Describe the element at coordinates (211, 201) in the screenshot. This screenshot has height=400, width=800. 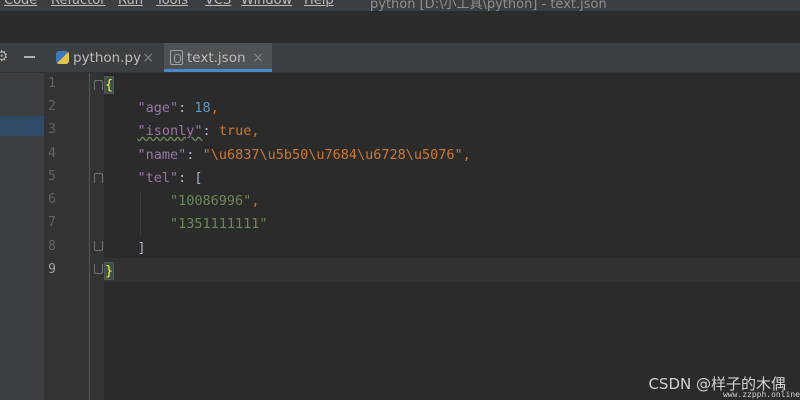
I see `json-string: "10086996"` at that location.